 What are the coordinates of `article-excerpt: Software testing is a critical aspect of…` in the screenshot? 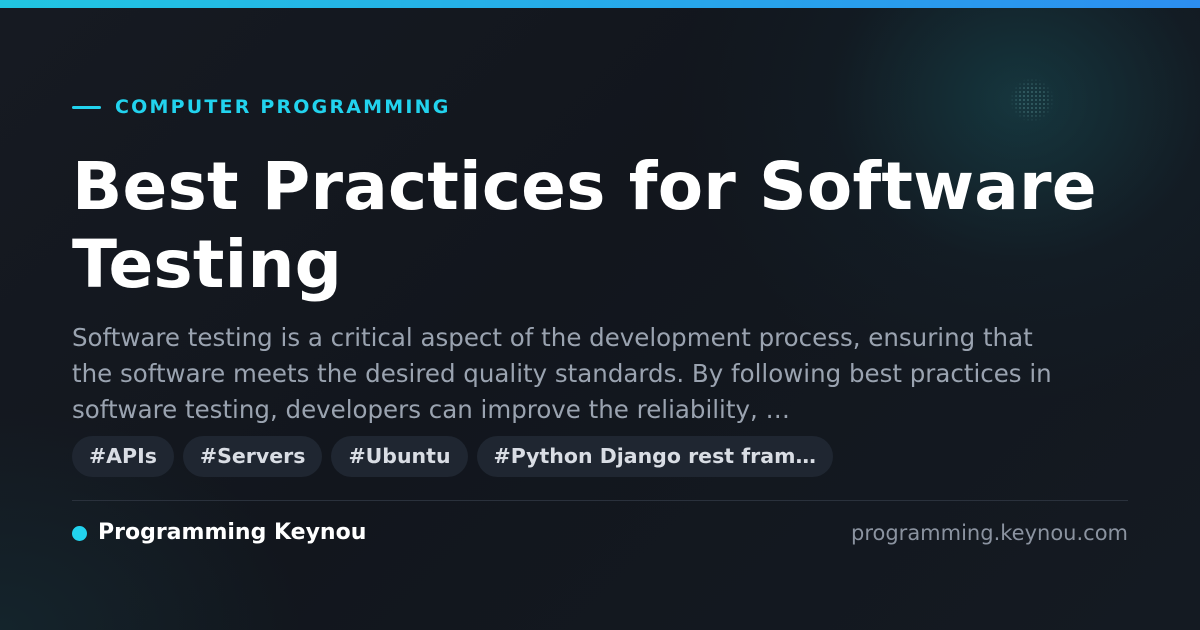 It's located at (562, 373).